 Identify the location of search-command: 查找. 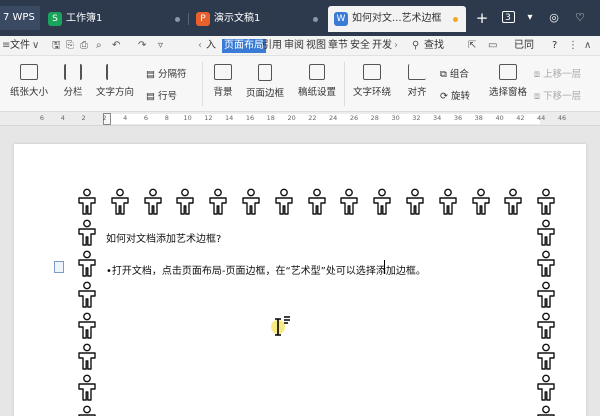
(434, 46).